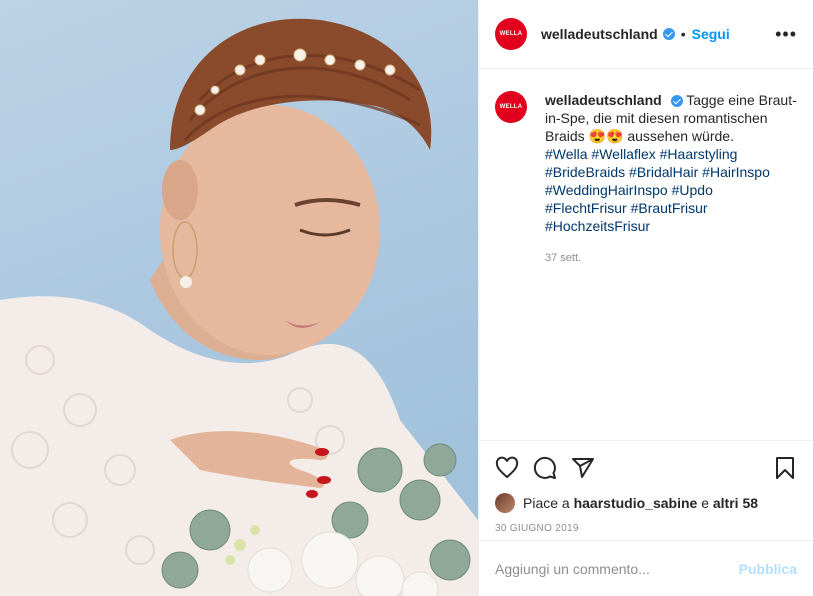 The height and width of the screenshot is (596, 813). I want to click on heart-icon, so click(507, 468).